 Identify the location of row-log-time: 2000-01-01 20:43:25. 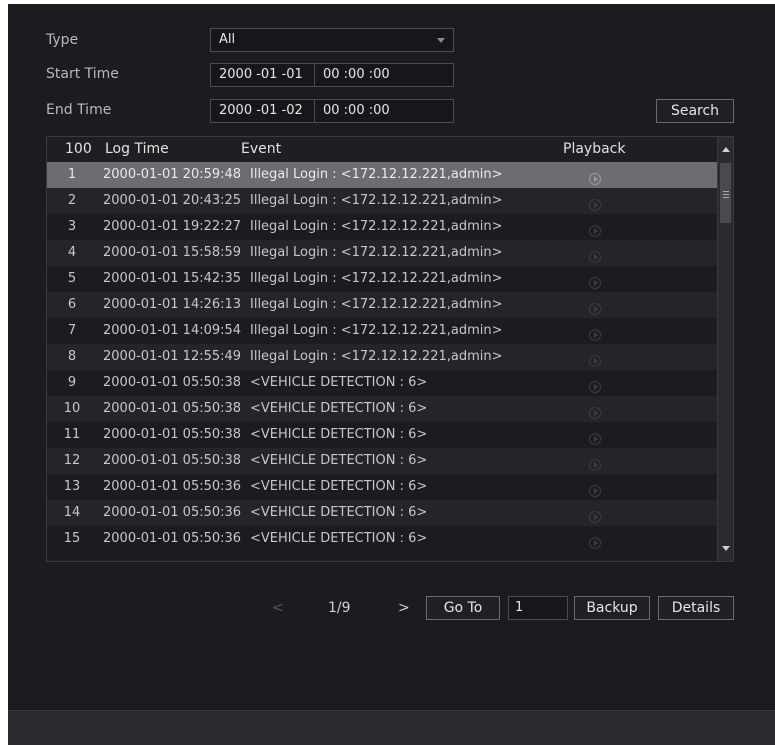
(172, 200).